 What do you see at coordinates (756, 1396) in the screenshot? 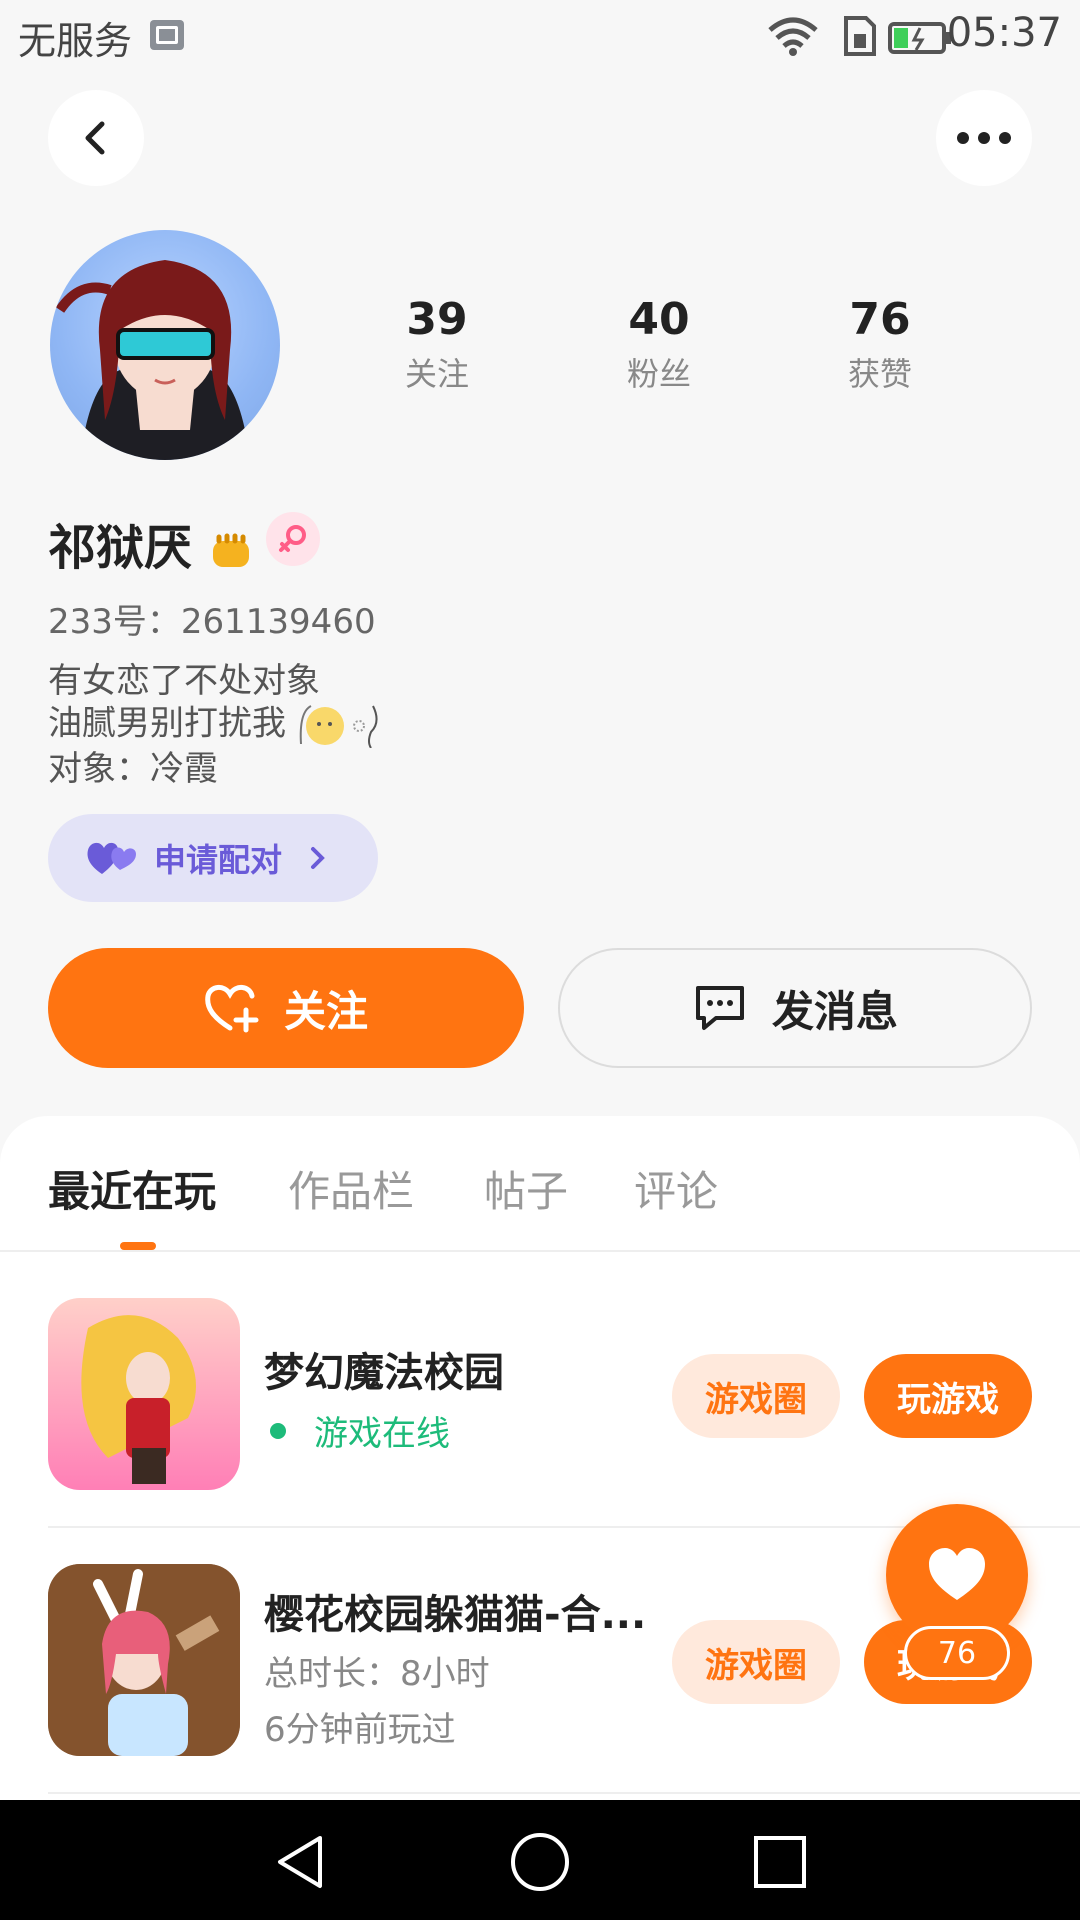
I see `game-circle-button-1: 游戏圈` at bounding box center [756, 1396].